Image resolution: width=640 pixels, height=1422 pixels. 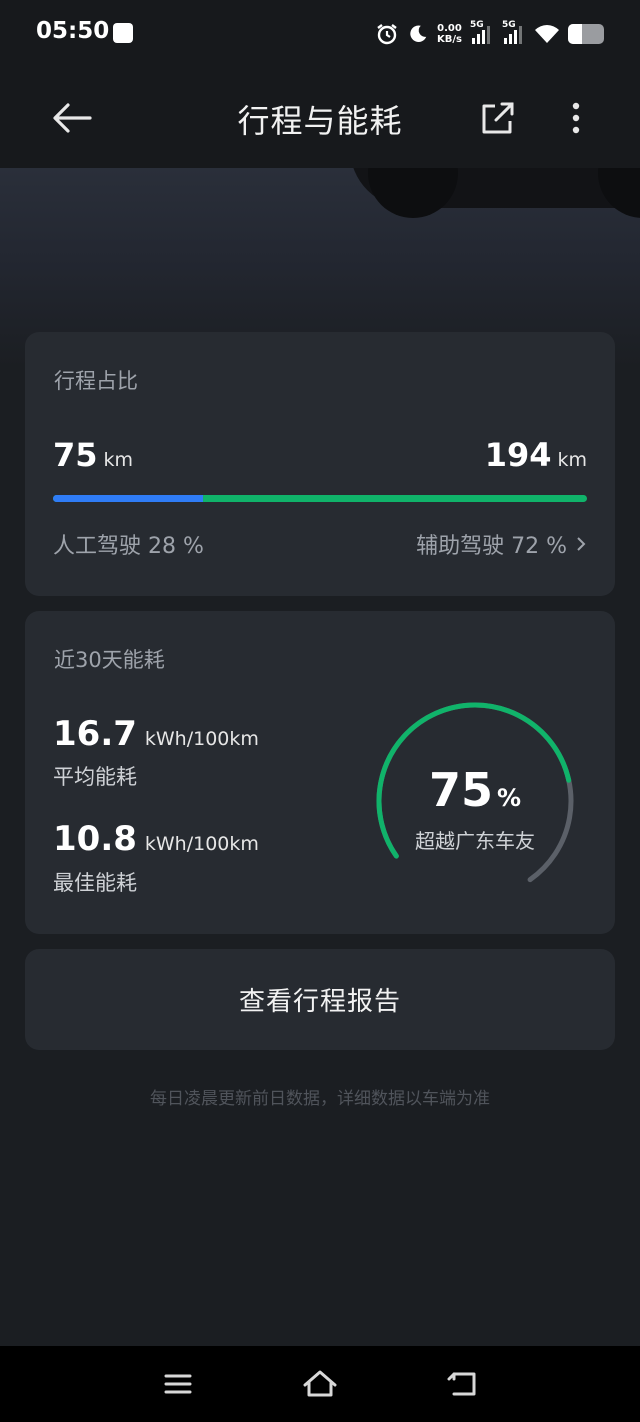 I want to click on avg-energy-label: 平均能耗, so click(x=95, y=777).